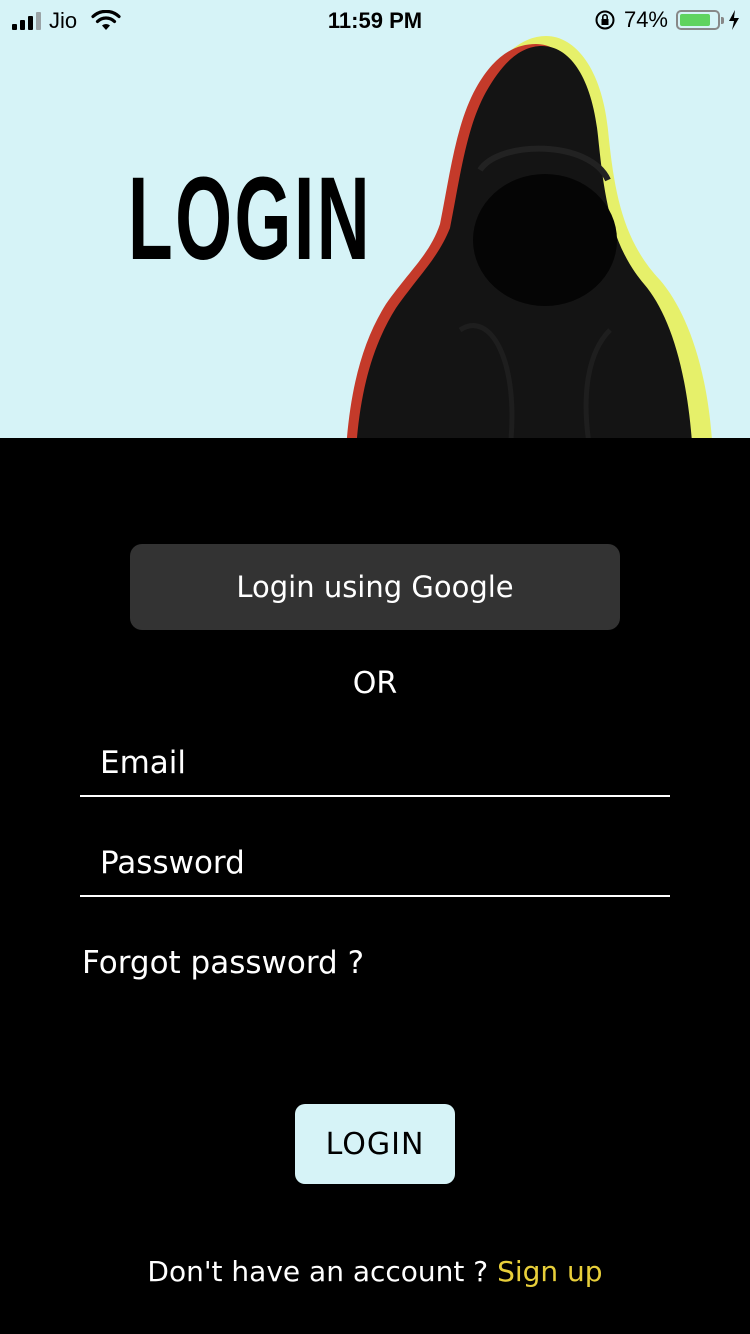  What do you see at coordinates (380, 863) in the screenshot?
I see `password-input` at bounding box center [380, 863].